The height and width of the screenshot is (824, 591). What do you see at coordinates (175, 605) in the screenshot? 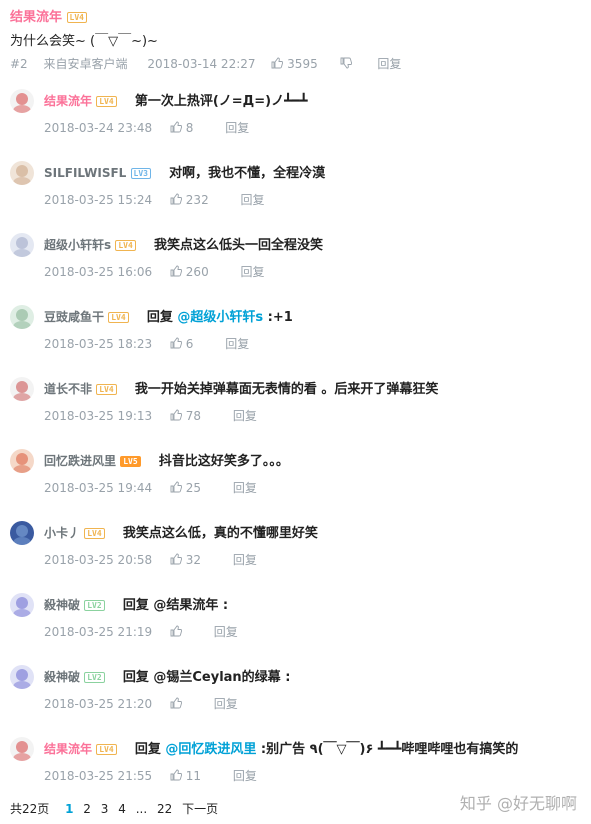
I see `reply-text: 回复 @结果流年 :` at bounding box center [175, 605].